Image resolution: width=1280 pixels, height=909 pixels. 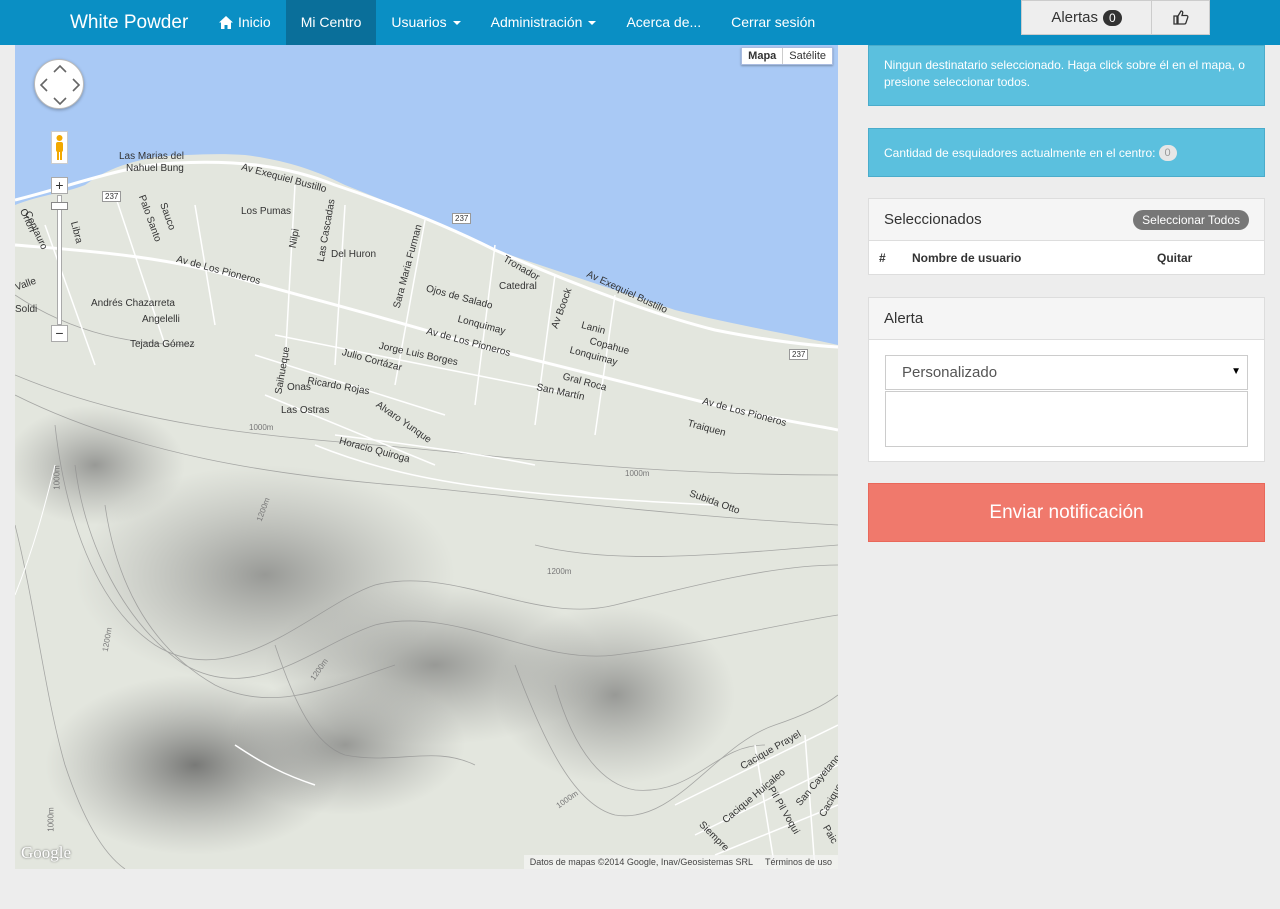 I want to click on alert-panel-title: Alerta, so click(x=904, y=318).